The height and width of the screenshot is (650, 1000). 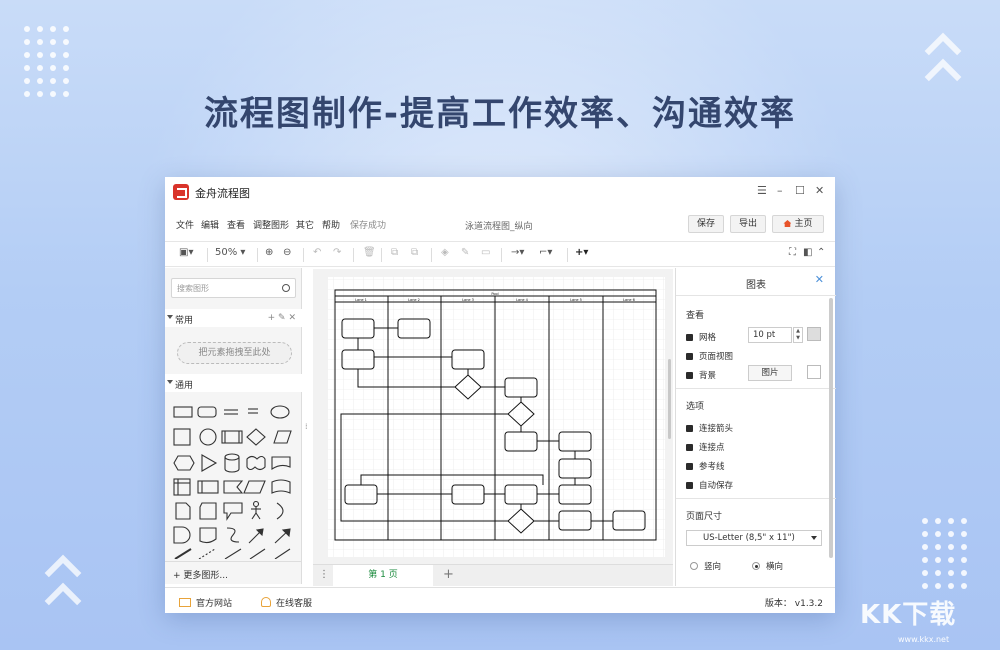 What do you see at coordinates (317, 252) in the screenshot?
I see `undo-icon: ↶` at bounding box center [317, 252].